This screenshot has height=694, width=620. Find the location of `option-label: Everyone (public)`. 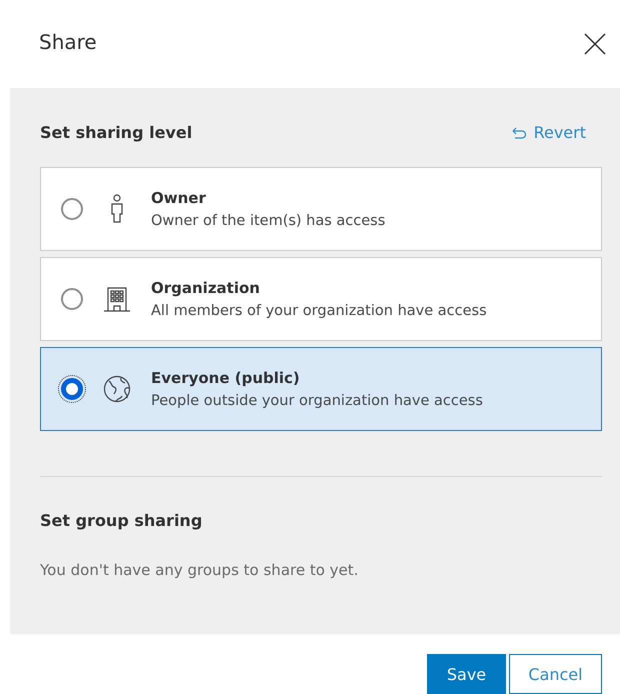

option-label: Everyone (public) is located at coordinates (226, 377).